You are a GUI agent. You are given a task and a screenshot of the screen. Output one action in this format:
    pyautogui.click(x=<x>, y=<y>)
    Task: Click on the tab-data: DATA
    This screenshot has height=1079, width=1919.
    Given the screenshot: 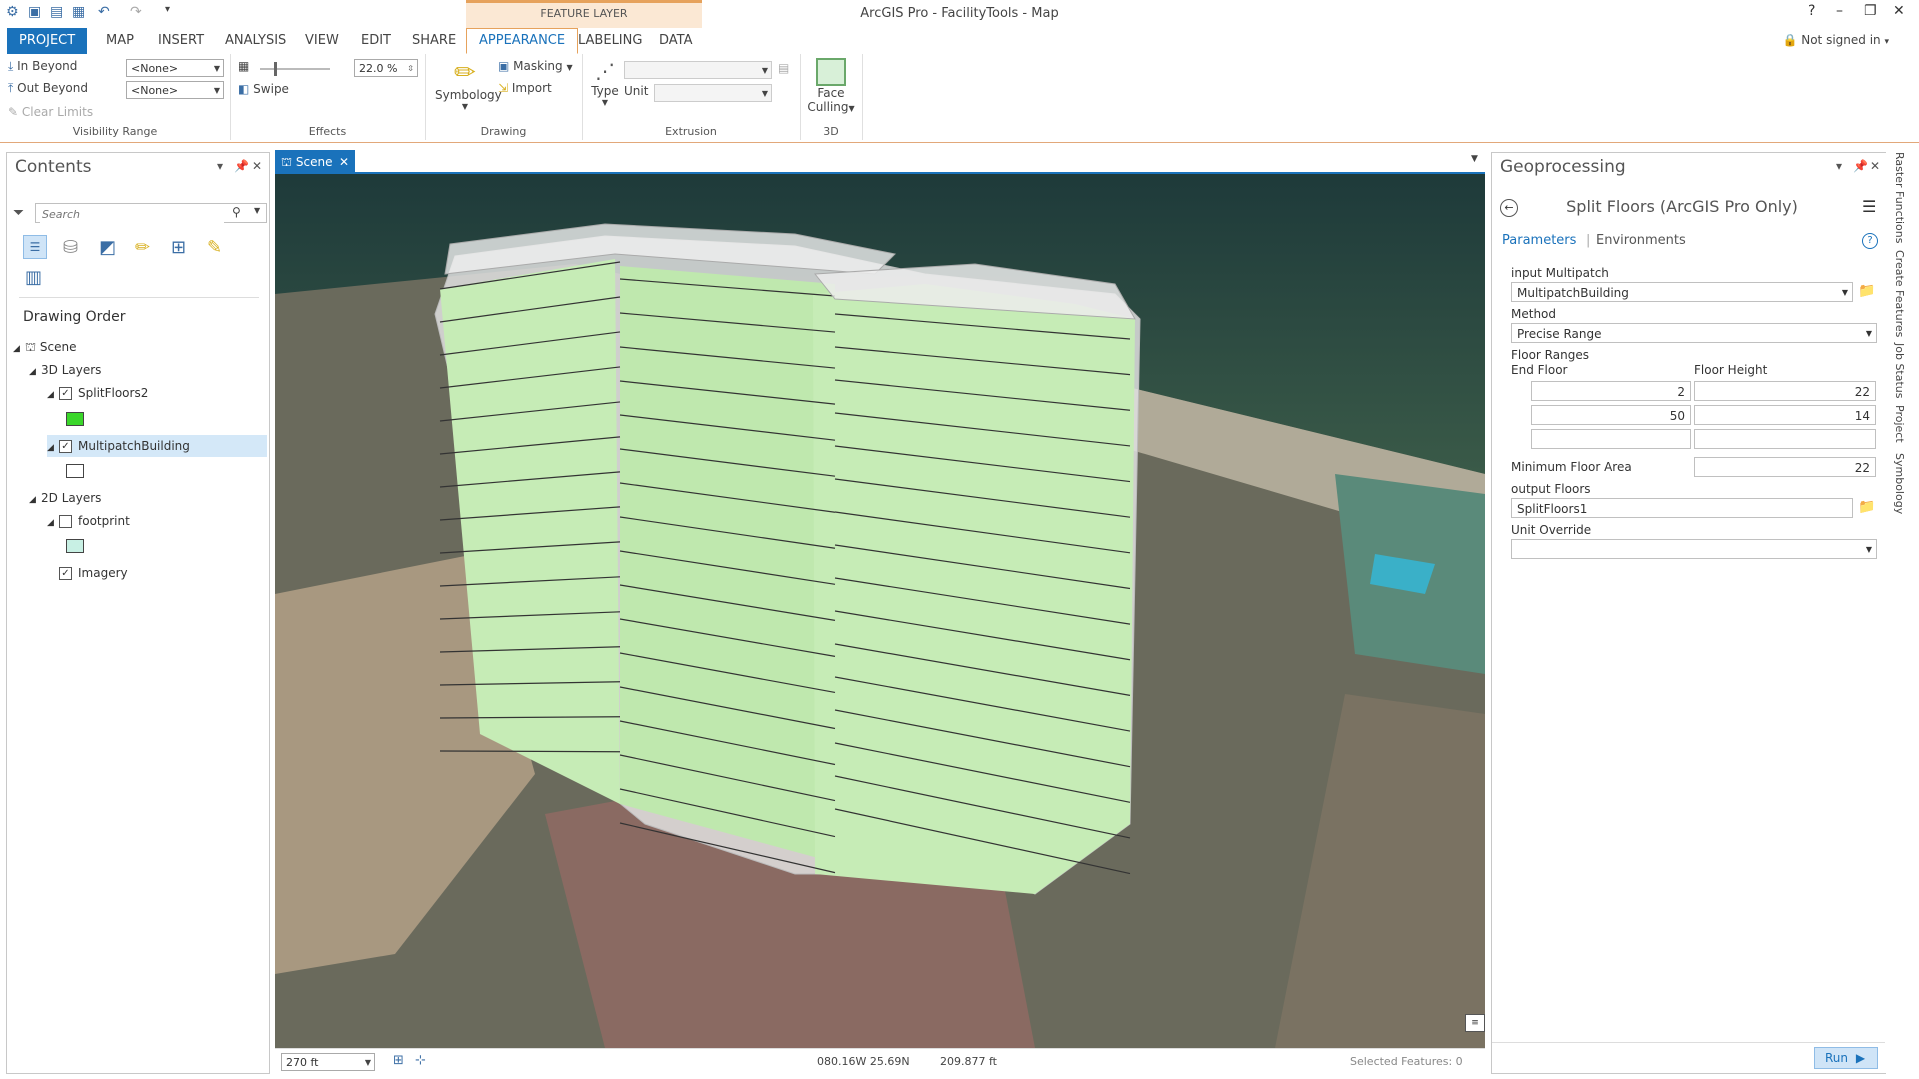 What is the action you would take?
    pyautogui.click(x=676, y=41)
    